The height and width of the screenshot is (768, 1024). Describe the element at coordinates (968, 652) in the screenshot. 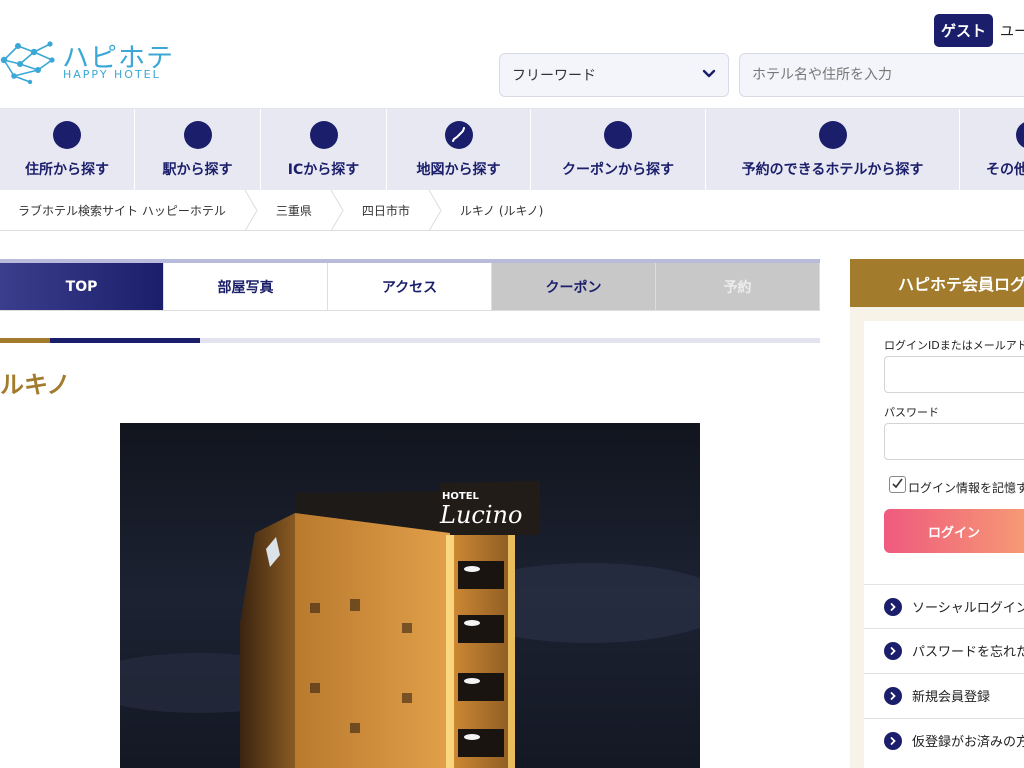

I see `side-link-label: パスワードを忘れた方` at that location.